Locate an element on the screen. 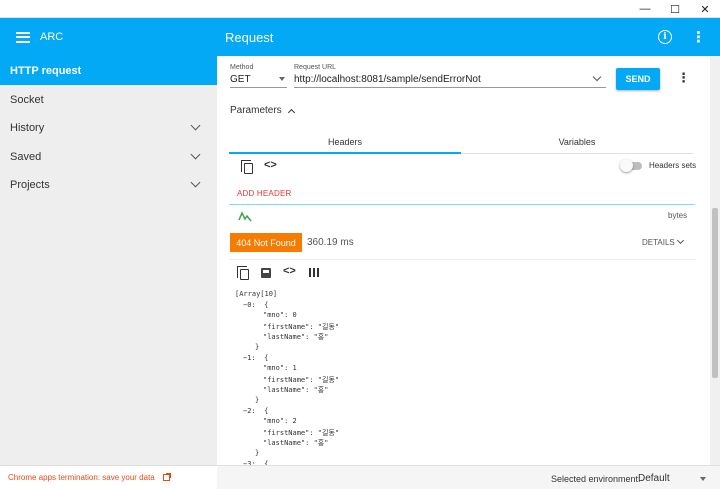 The height and width of the screenshot is (489, 720). sidebar-item-label: History is located at coordinates (27, 127).